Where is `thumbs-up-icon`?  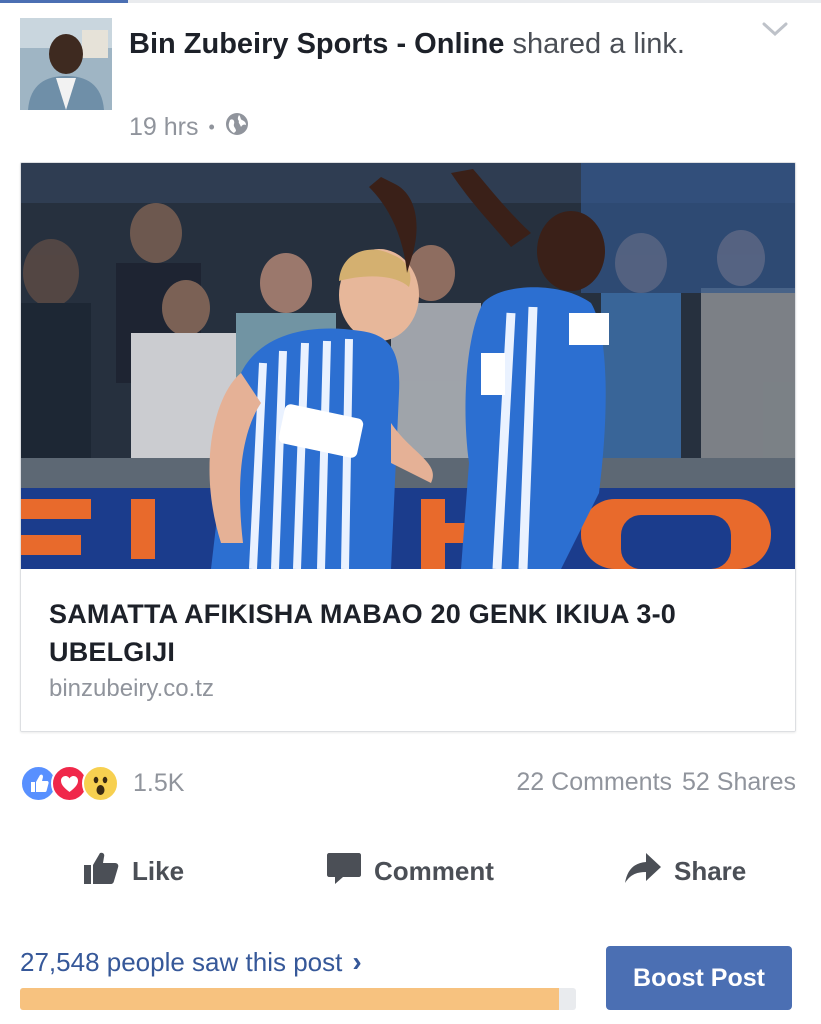
thumbs-up-icon is located at coordinates (101, 871).